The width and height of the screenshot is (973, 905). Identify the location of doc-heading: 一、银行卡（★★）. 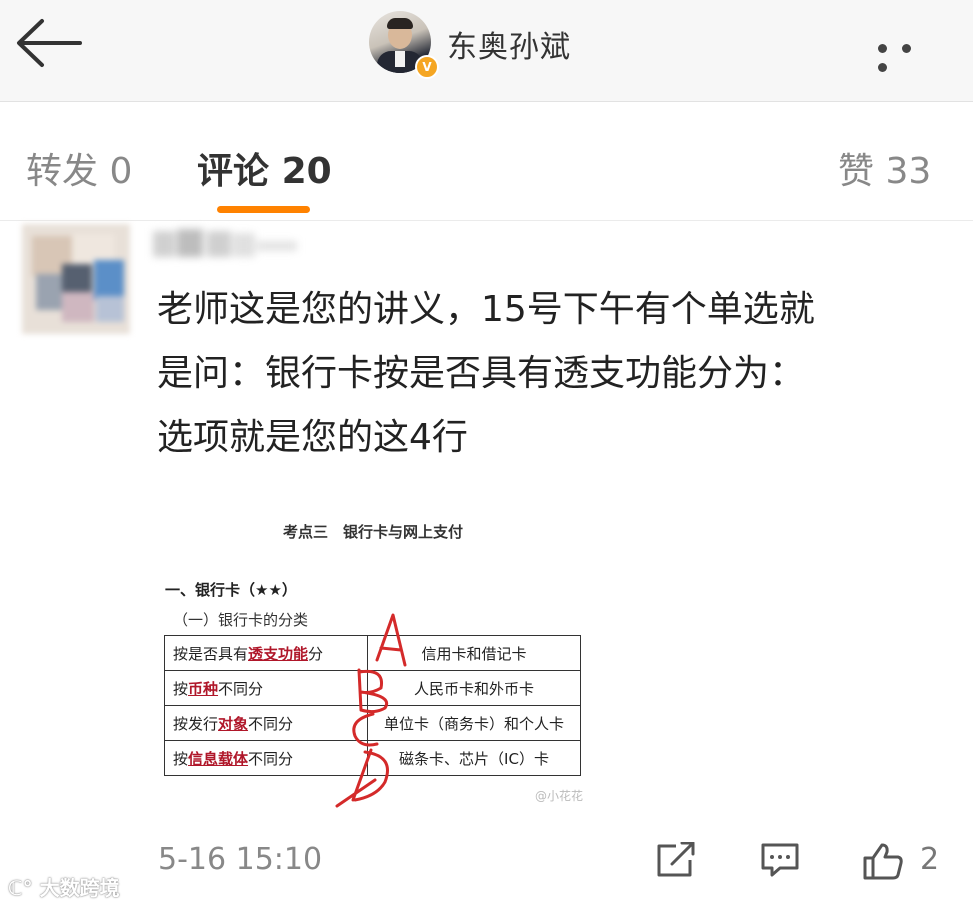
(231, 590).